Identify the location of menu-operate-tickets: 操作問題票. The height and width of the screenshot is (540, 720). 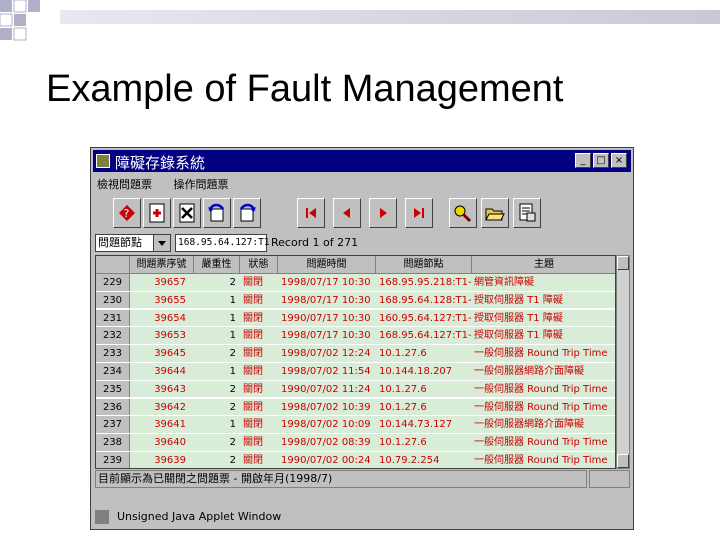
(201, 184).